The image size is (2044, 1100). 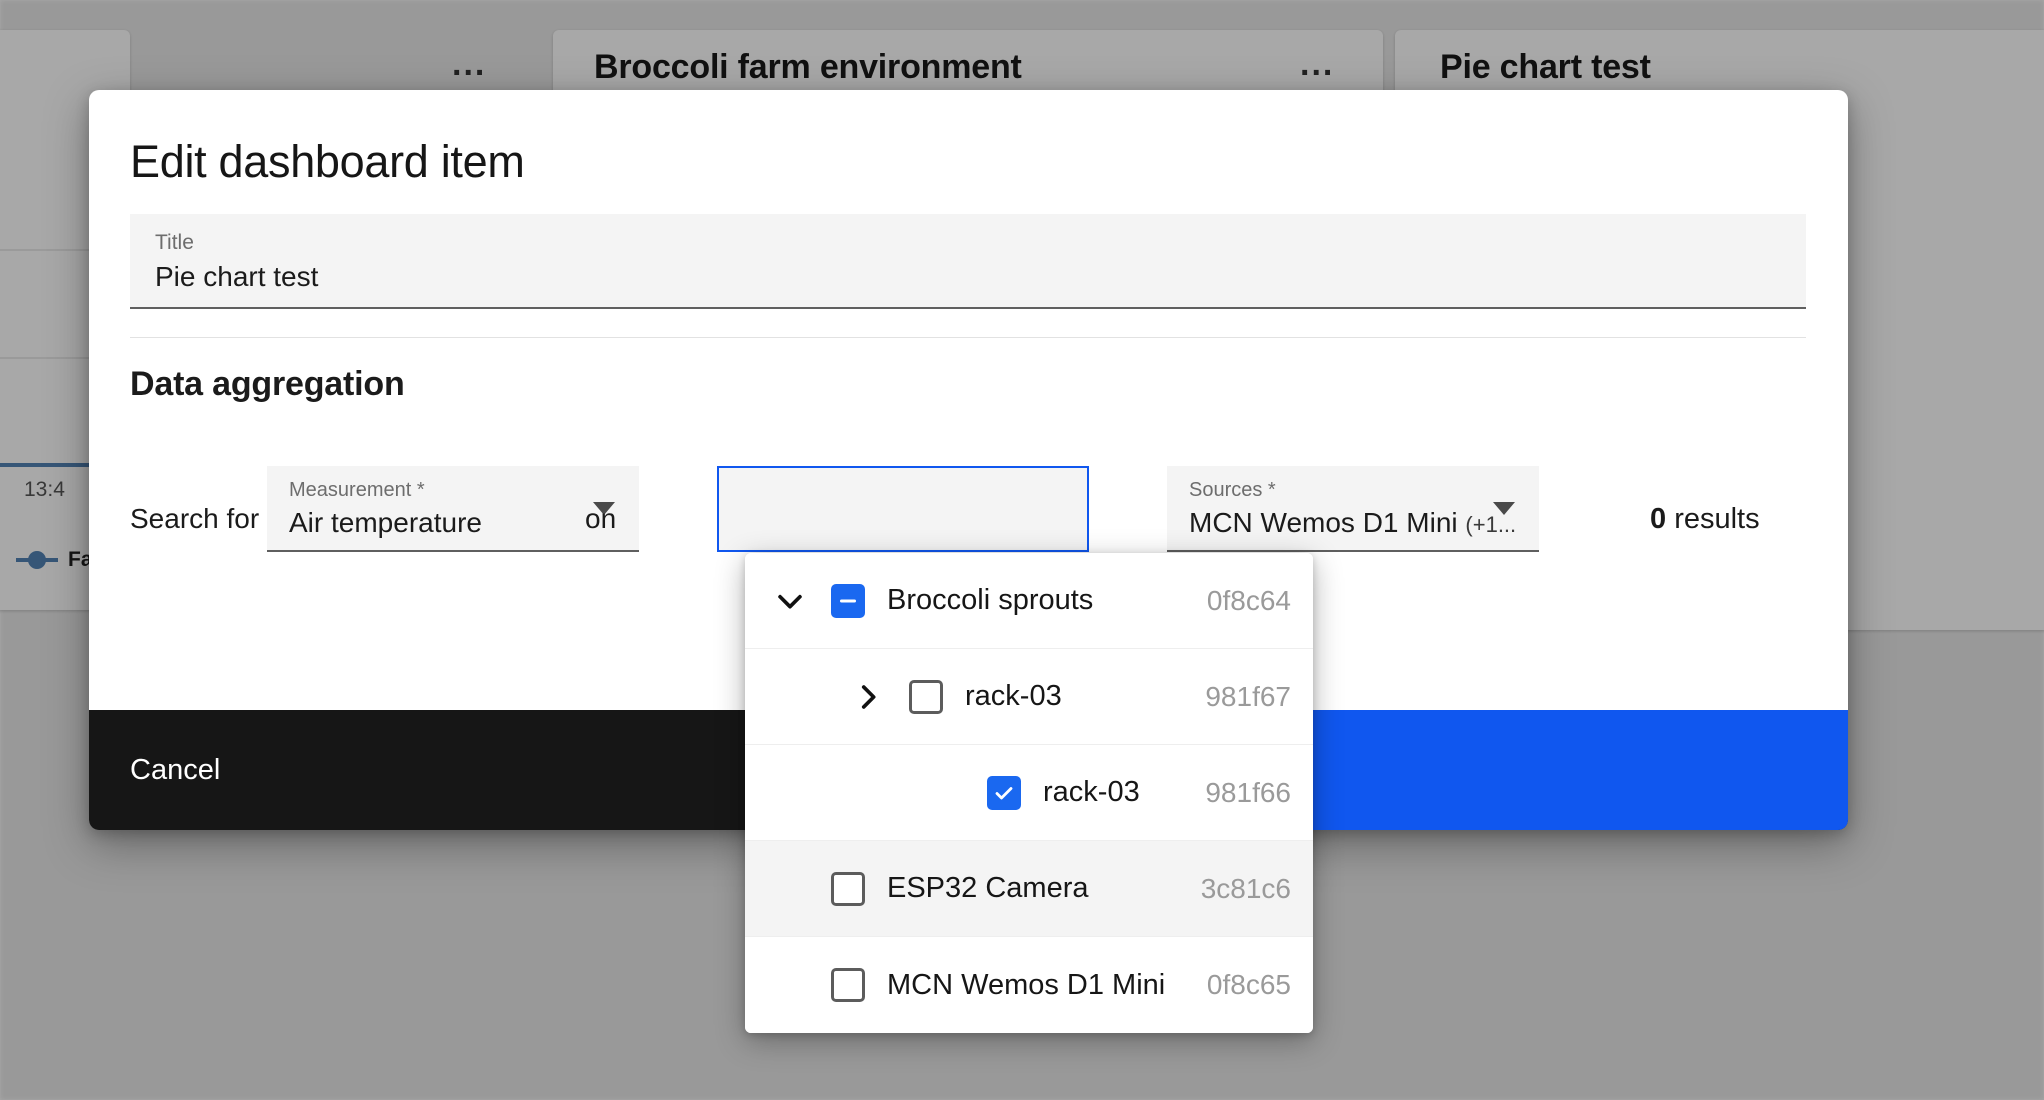 I want to click on title-input-value: Pie chart test, so click(x=237, y=276).